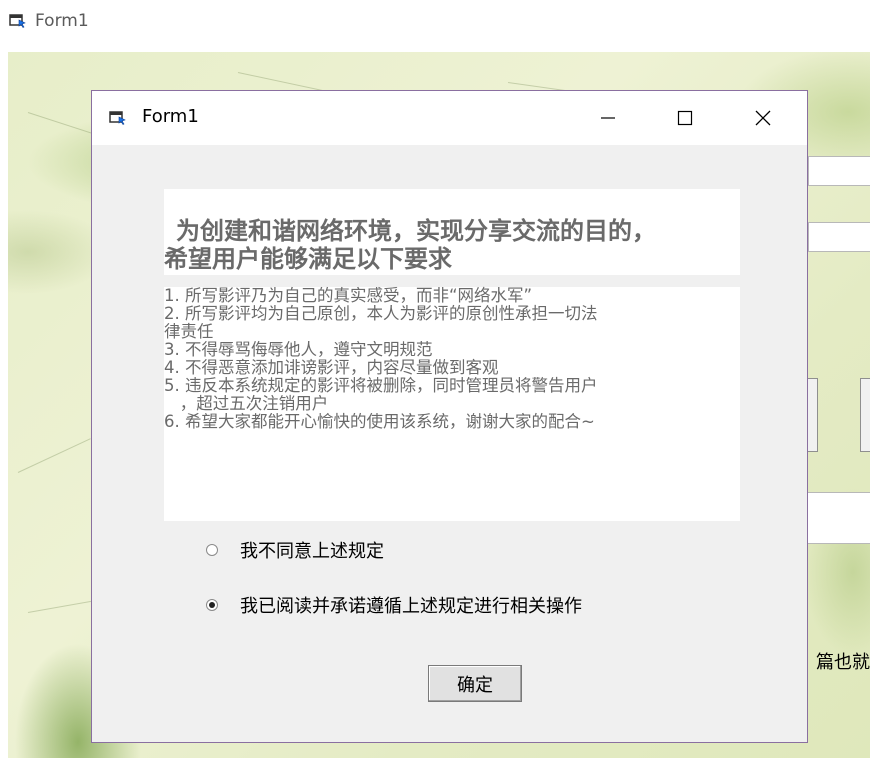 This screenshot has width=870, height=758. Describe the element at coordinates (246, 403) in the screenshot. I see `rule-line: ，超过五次注销用户` at that location.